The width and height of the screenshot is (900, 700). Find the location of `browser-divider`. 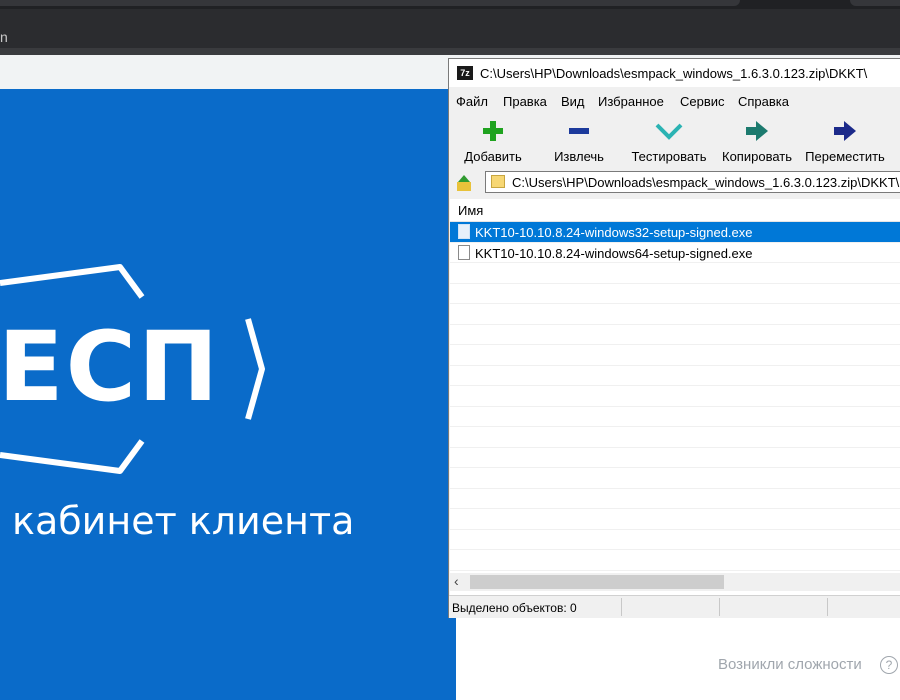

browser-divider is located at coordinates (450, 51).